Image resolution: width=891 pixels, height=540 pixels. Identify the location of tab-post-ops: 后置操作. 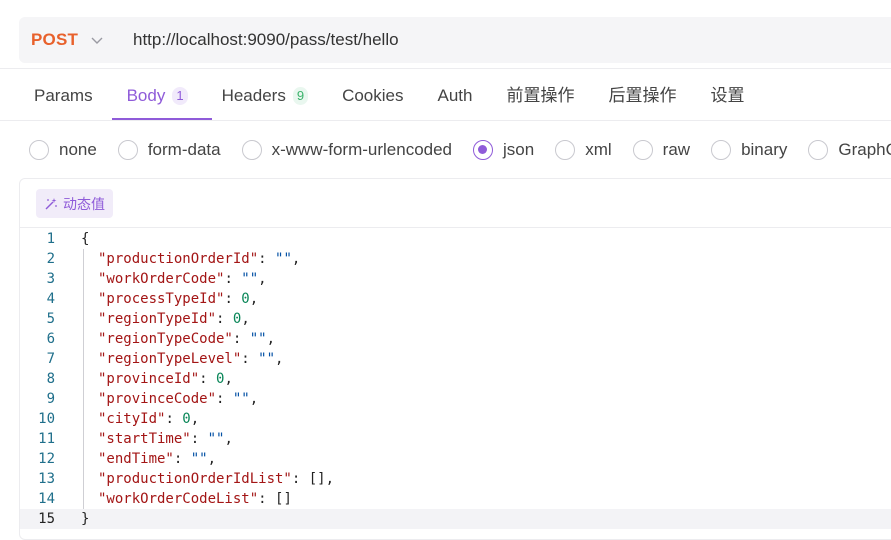
(642, 101).